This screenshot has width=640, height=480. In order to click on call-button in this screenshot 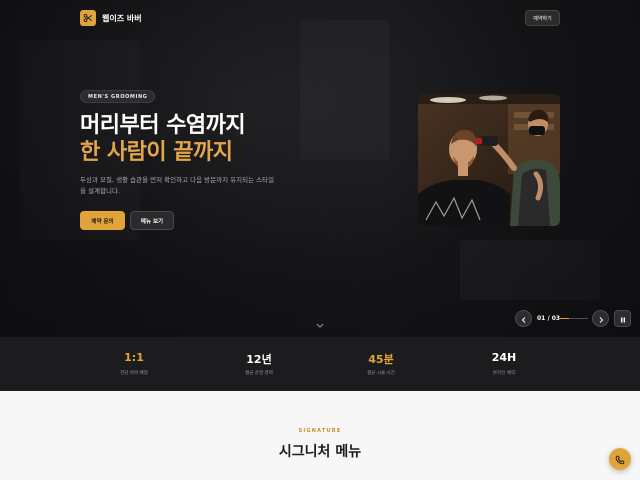, I will do `click(620, 459)`.